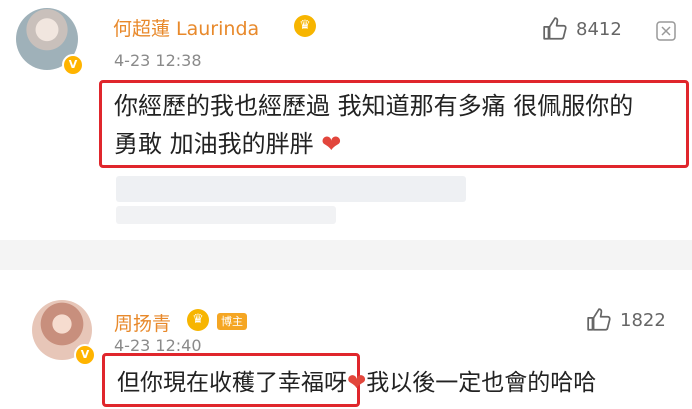  I want to click on comment-text-main: 但你現在收穫了幸福呀, so click(232, 383).